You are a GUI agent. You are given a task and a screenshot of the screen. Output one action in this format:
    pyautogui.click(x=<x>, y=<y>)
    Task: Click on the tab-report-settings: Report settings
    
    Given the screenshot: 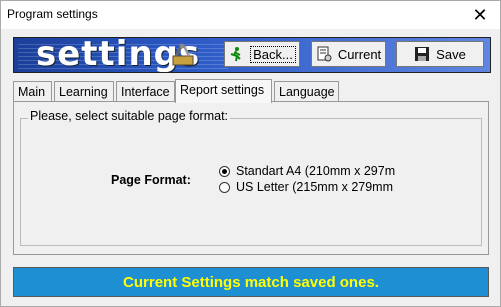 What is the action you would take?
    pyautogui.click(x=223, y=91)
    